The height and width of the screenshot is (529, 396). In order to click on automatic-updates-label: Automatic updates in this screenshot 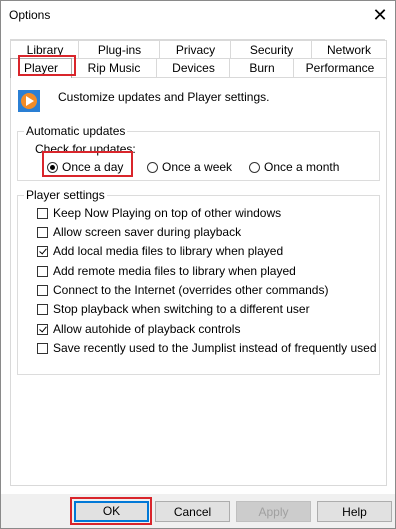, I will do `click(76, 131)`.